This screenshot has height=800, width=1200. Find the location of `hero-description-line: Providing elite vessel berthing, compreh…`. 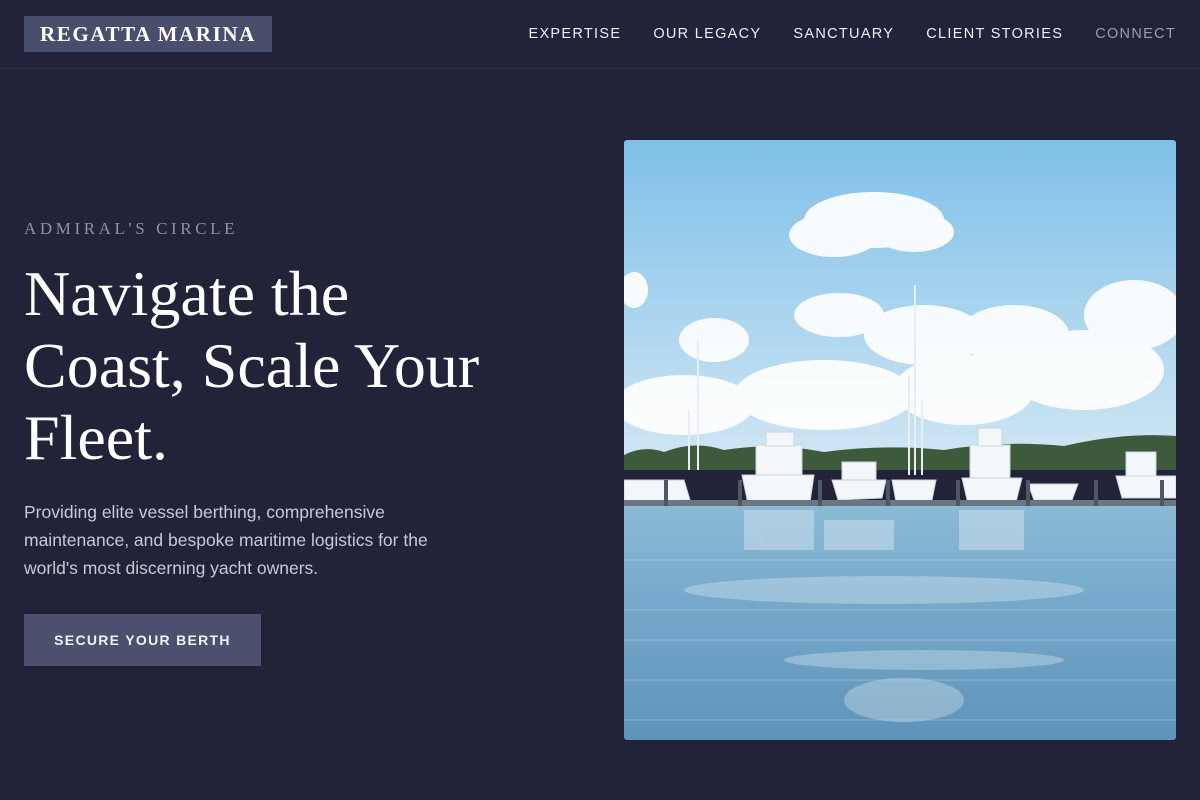

hero-description-line: Providing elite vessel berthing, compreh… is located at coordinates (204, 512).